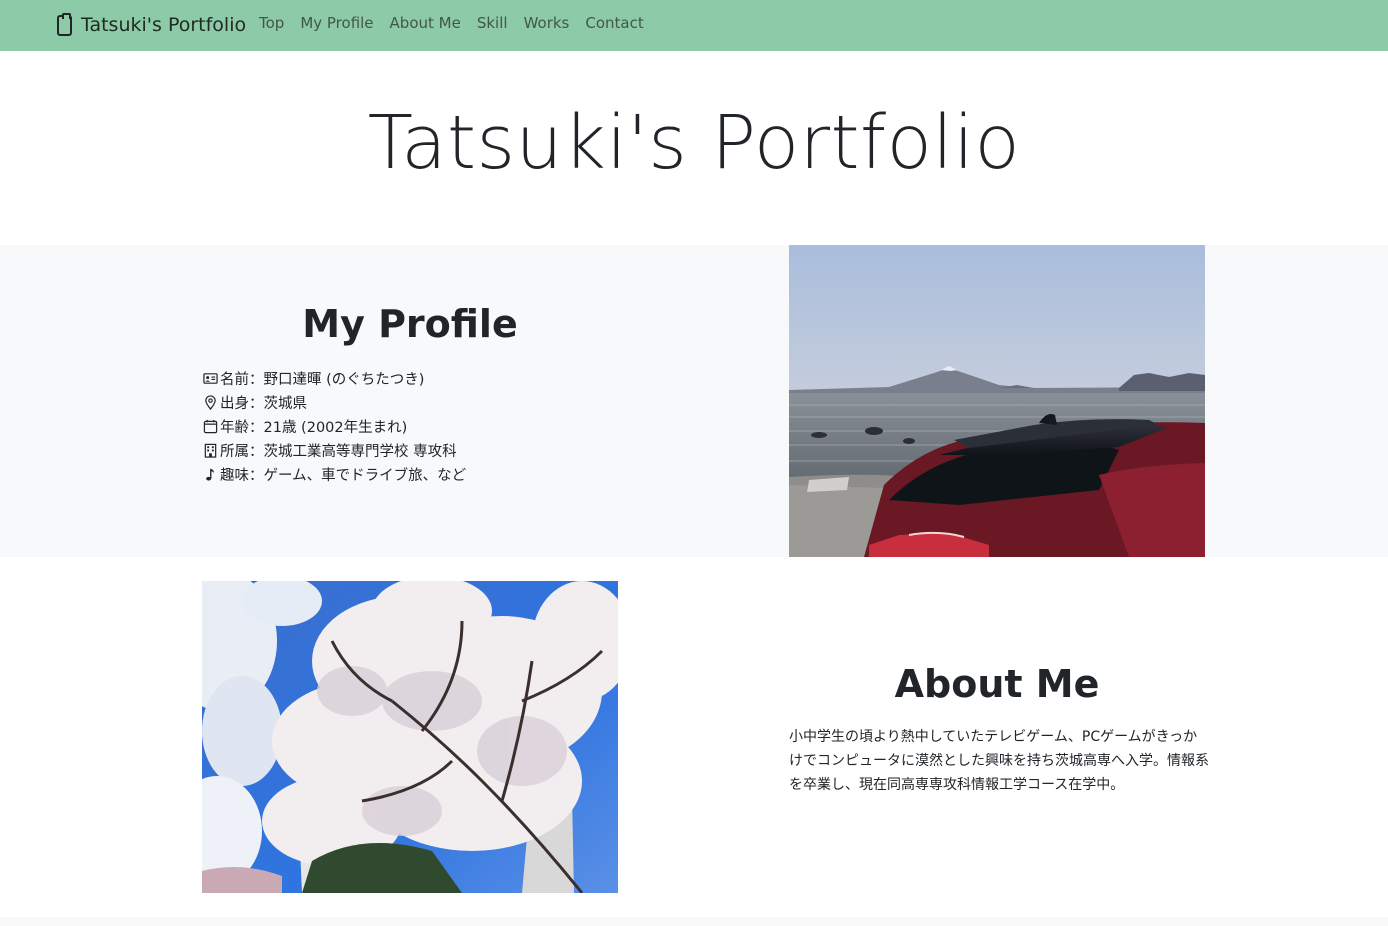 This screenshot has width=1388, height=926. What do you see at coordinates (338, 451) in the screenshot?
I see `profile-item-text: 所属：茨城工業高等専門学校 専攻科` at bounding box center [338, 451].